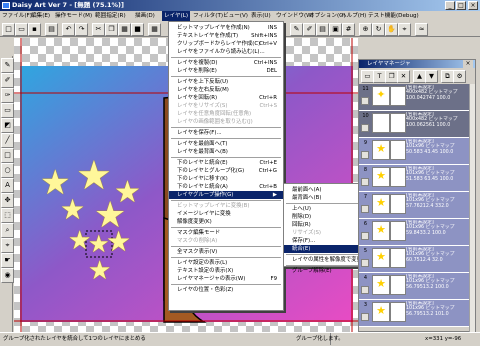 The height and width of the screenshot is (346, 480). I want to click on title-bar: Daisy Art Ver 7 - [無題 (75.1%)], so click(240, 5).